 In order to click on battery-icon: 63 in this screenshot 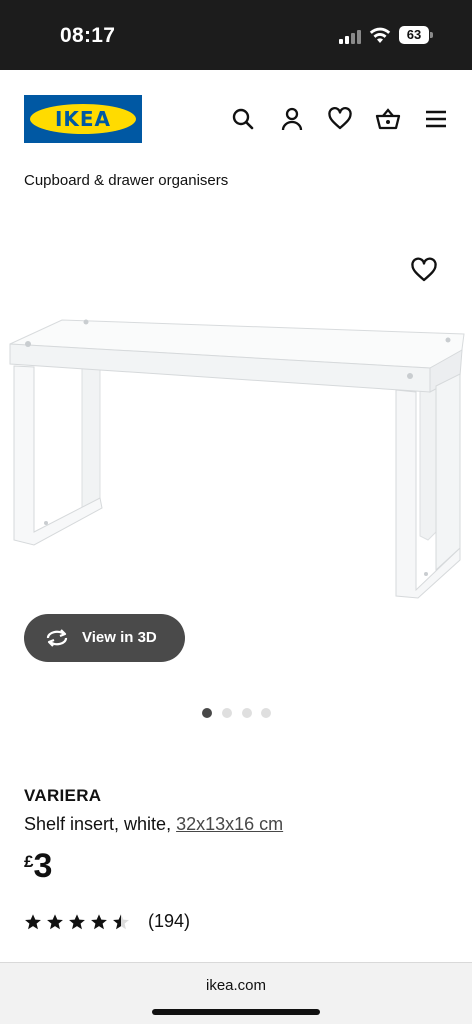, I will do `click(416, 35)`.